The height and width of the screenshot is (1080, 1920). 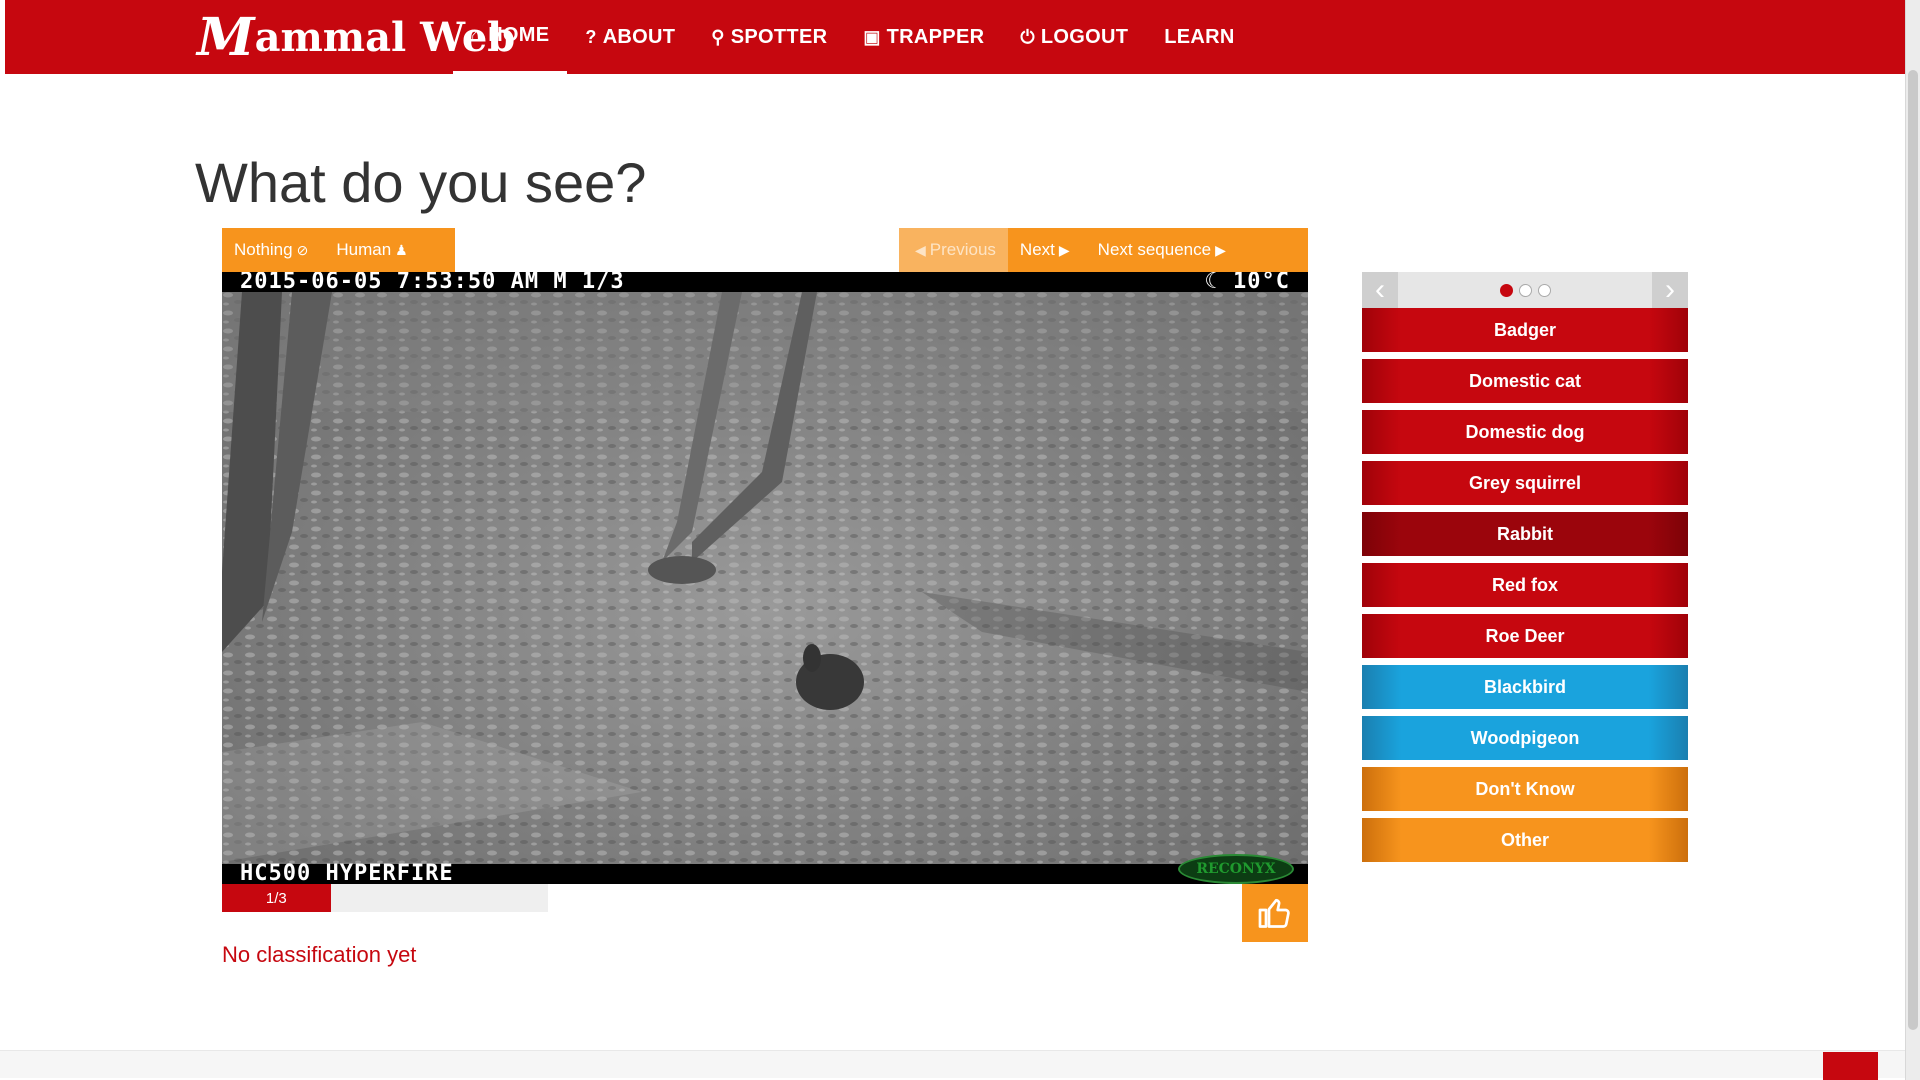 I want to click on power-icon: ⏻, so click(x=1027, y=36).